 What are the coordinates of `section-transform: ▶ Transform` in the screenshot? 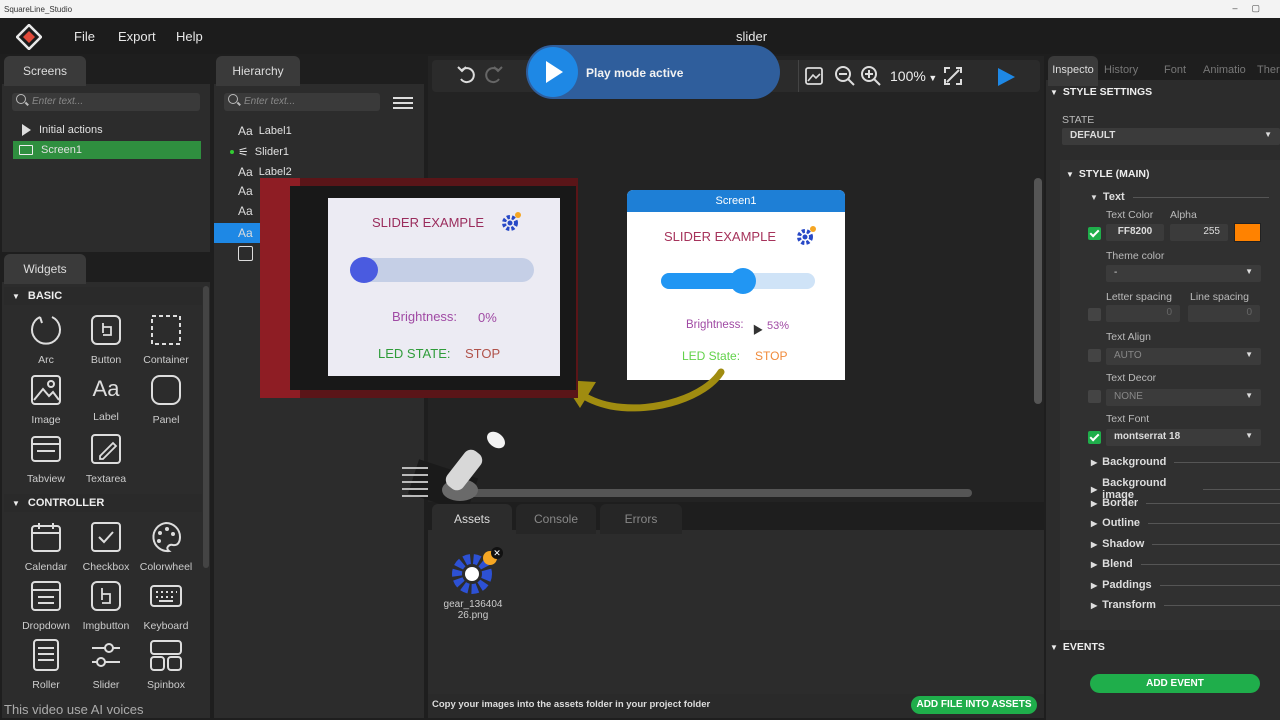 It's located at (1185, 605).